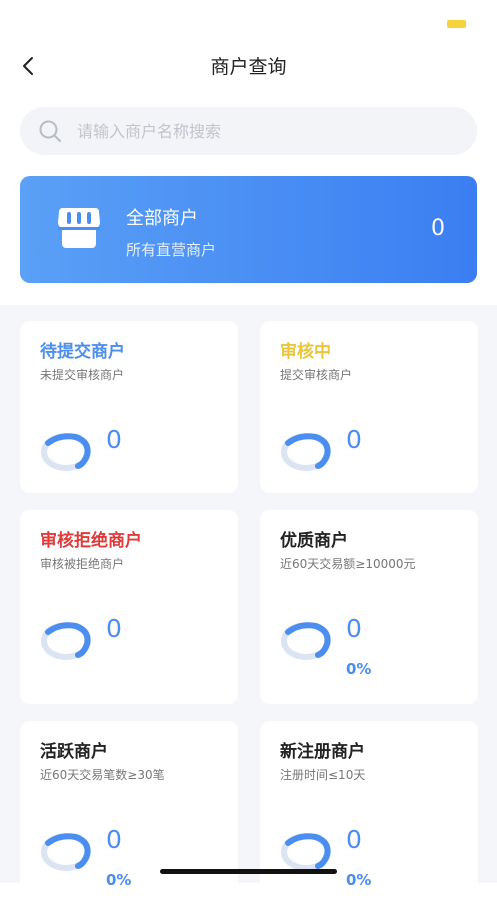 The height and width of the screenshot is (901, 497). What do you see at coordinates (248, 871) in the screenshot?
I see `home-indicator` at bounding box center [248, 871].